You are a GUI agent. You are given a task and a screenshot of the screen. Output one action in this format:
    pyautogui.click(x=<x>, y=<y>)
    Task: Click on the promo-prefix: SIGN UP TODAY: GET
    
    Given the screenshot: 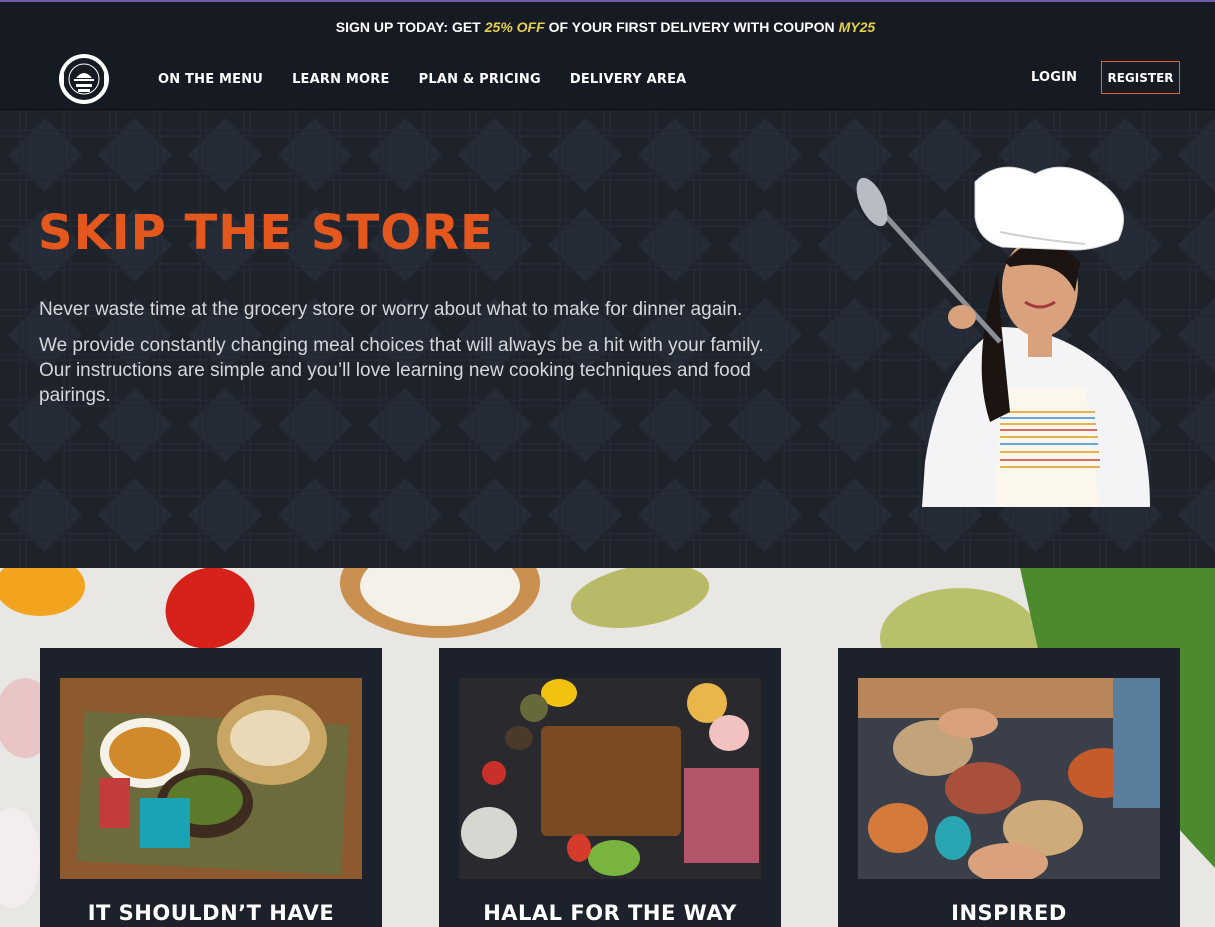 What is the action you would take?
    pyautogui.click(x=408, y=27)
    